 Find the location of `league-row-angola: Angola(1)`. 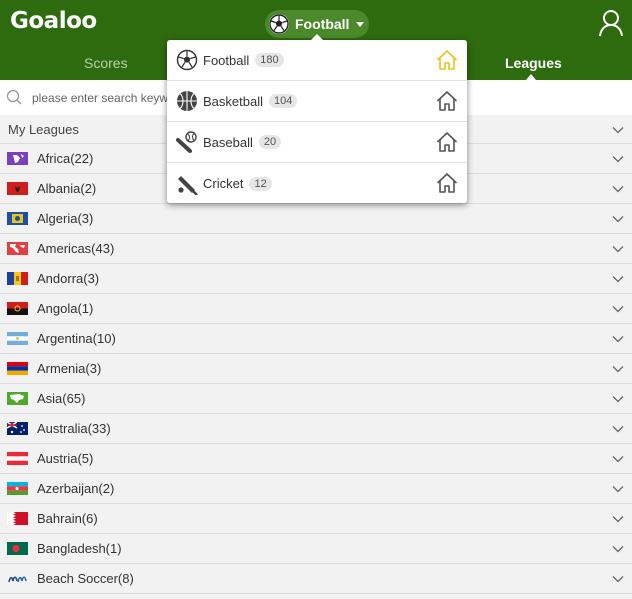

league-row-angola: Angola(1) is located at coordinates (316, 309).